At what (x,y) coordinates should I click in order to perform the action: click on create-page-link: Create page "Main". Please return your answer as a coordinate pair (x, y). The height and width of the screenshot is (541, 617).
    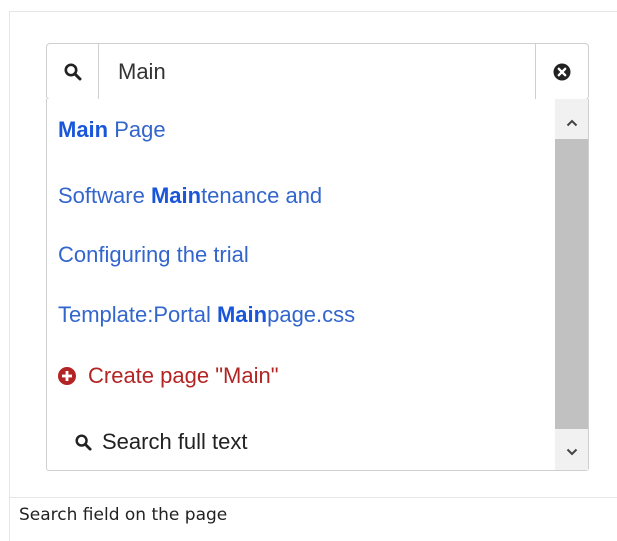
    Looking at the image, I should click on (168, 376).